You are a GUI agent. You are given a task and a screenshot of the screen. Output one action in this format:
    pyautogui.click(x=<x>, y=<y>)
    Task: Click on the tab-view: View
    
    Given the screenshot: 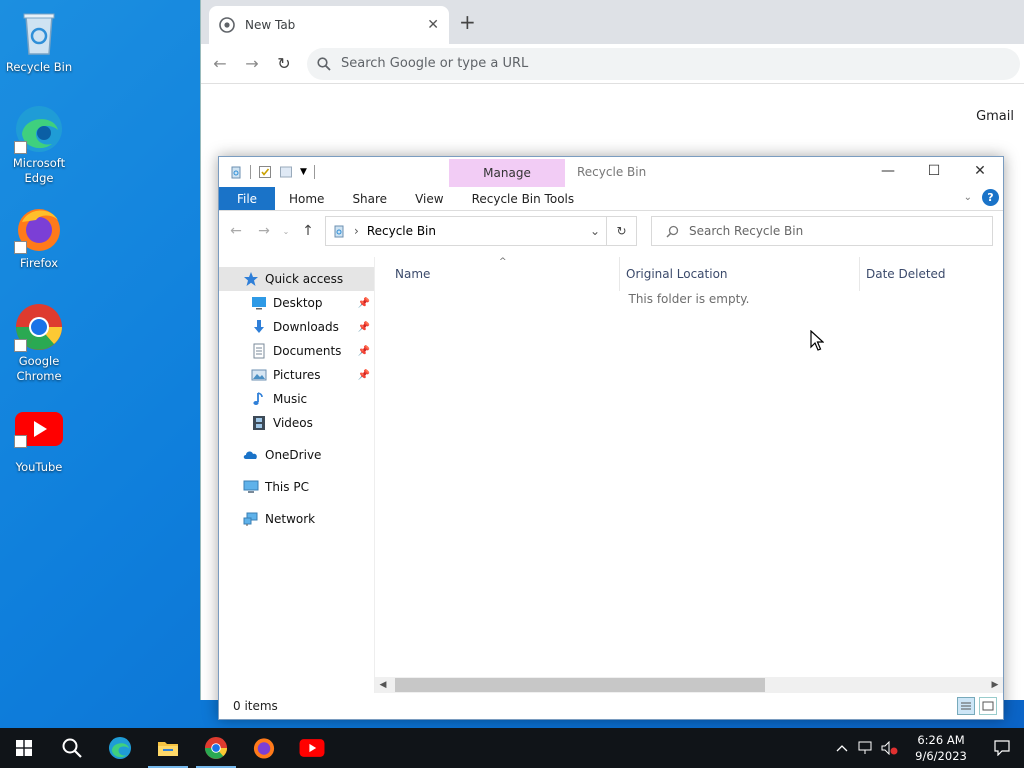 What is the action you would take?
    pyautogui.click(x=429, y=198)
    